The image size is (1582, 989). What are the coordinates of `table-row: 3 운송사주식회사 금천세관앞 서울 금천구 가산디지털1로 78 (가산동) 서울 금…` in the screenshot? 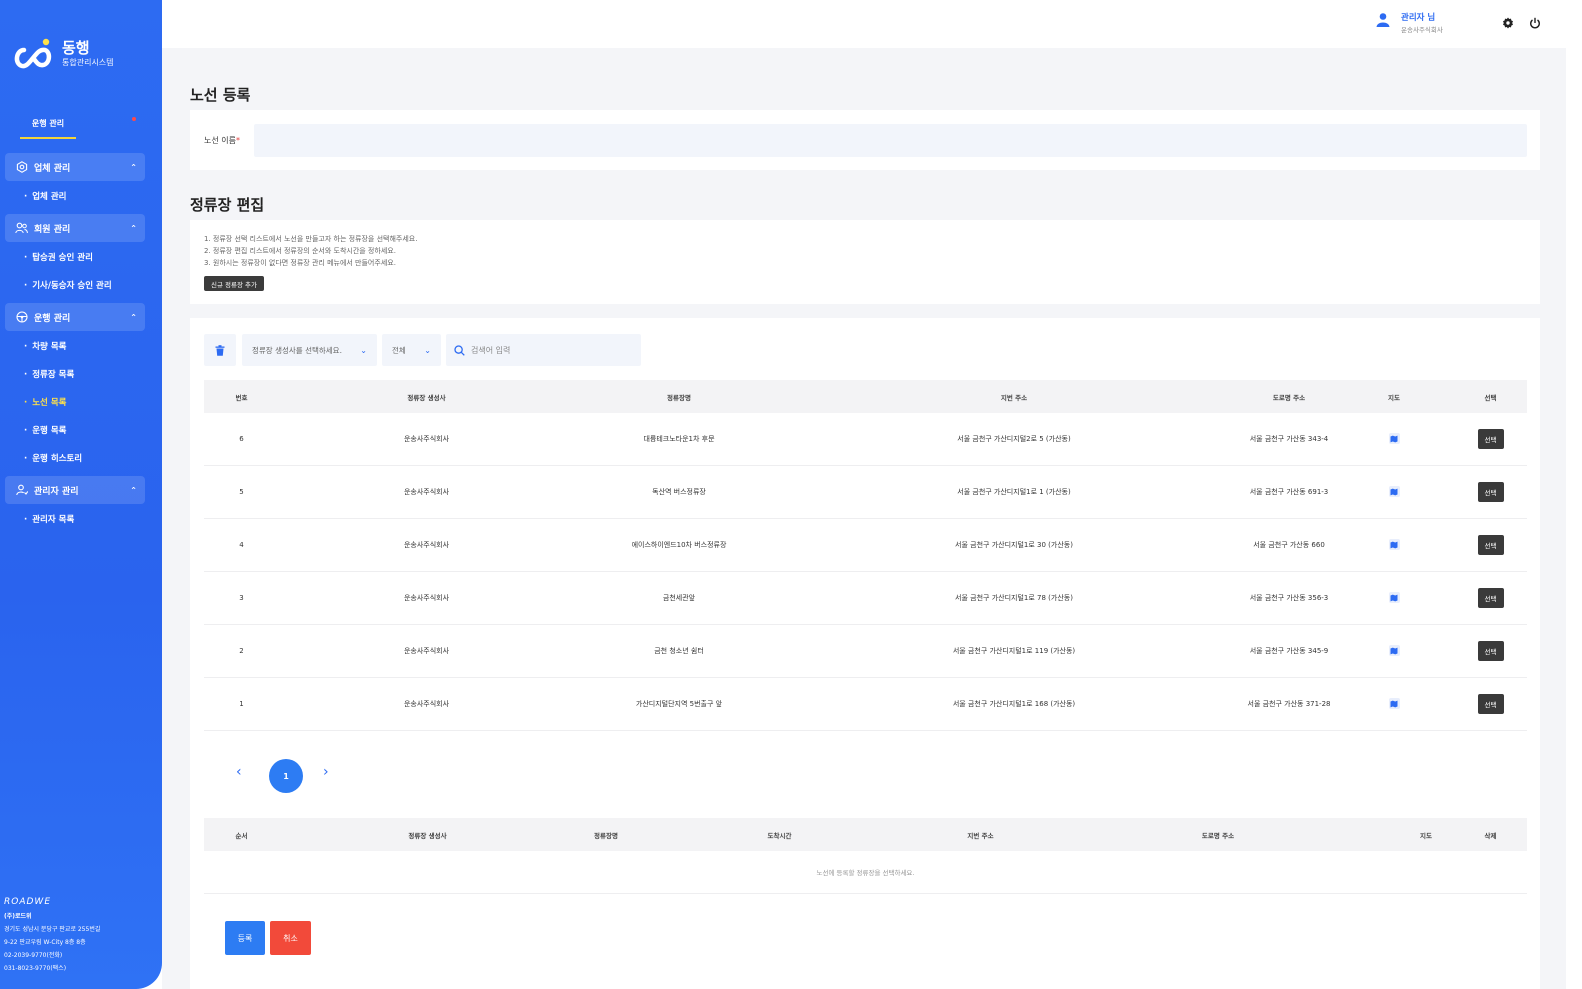 It's located at (865, 598).